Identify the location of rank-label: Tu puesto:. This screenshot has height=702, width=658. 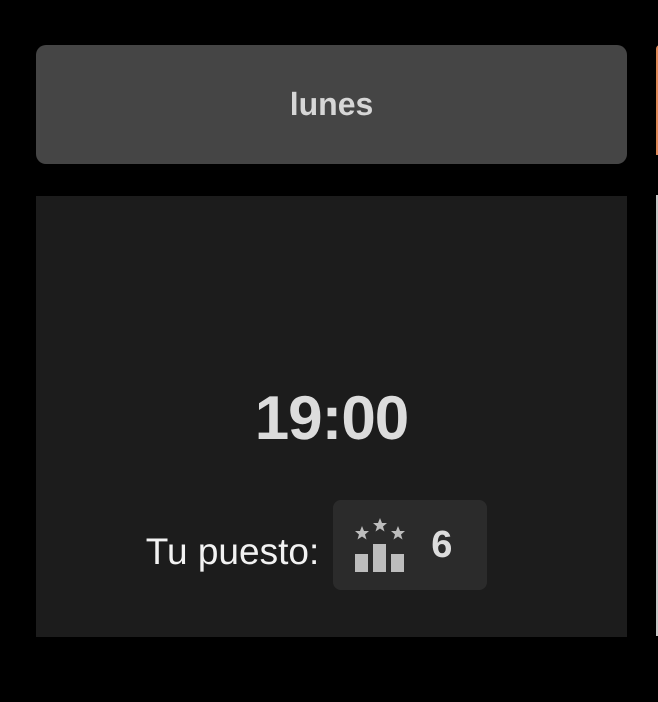
(233, 552).